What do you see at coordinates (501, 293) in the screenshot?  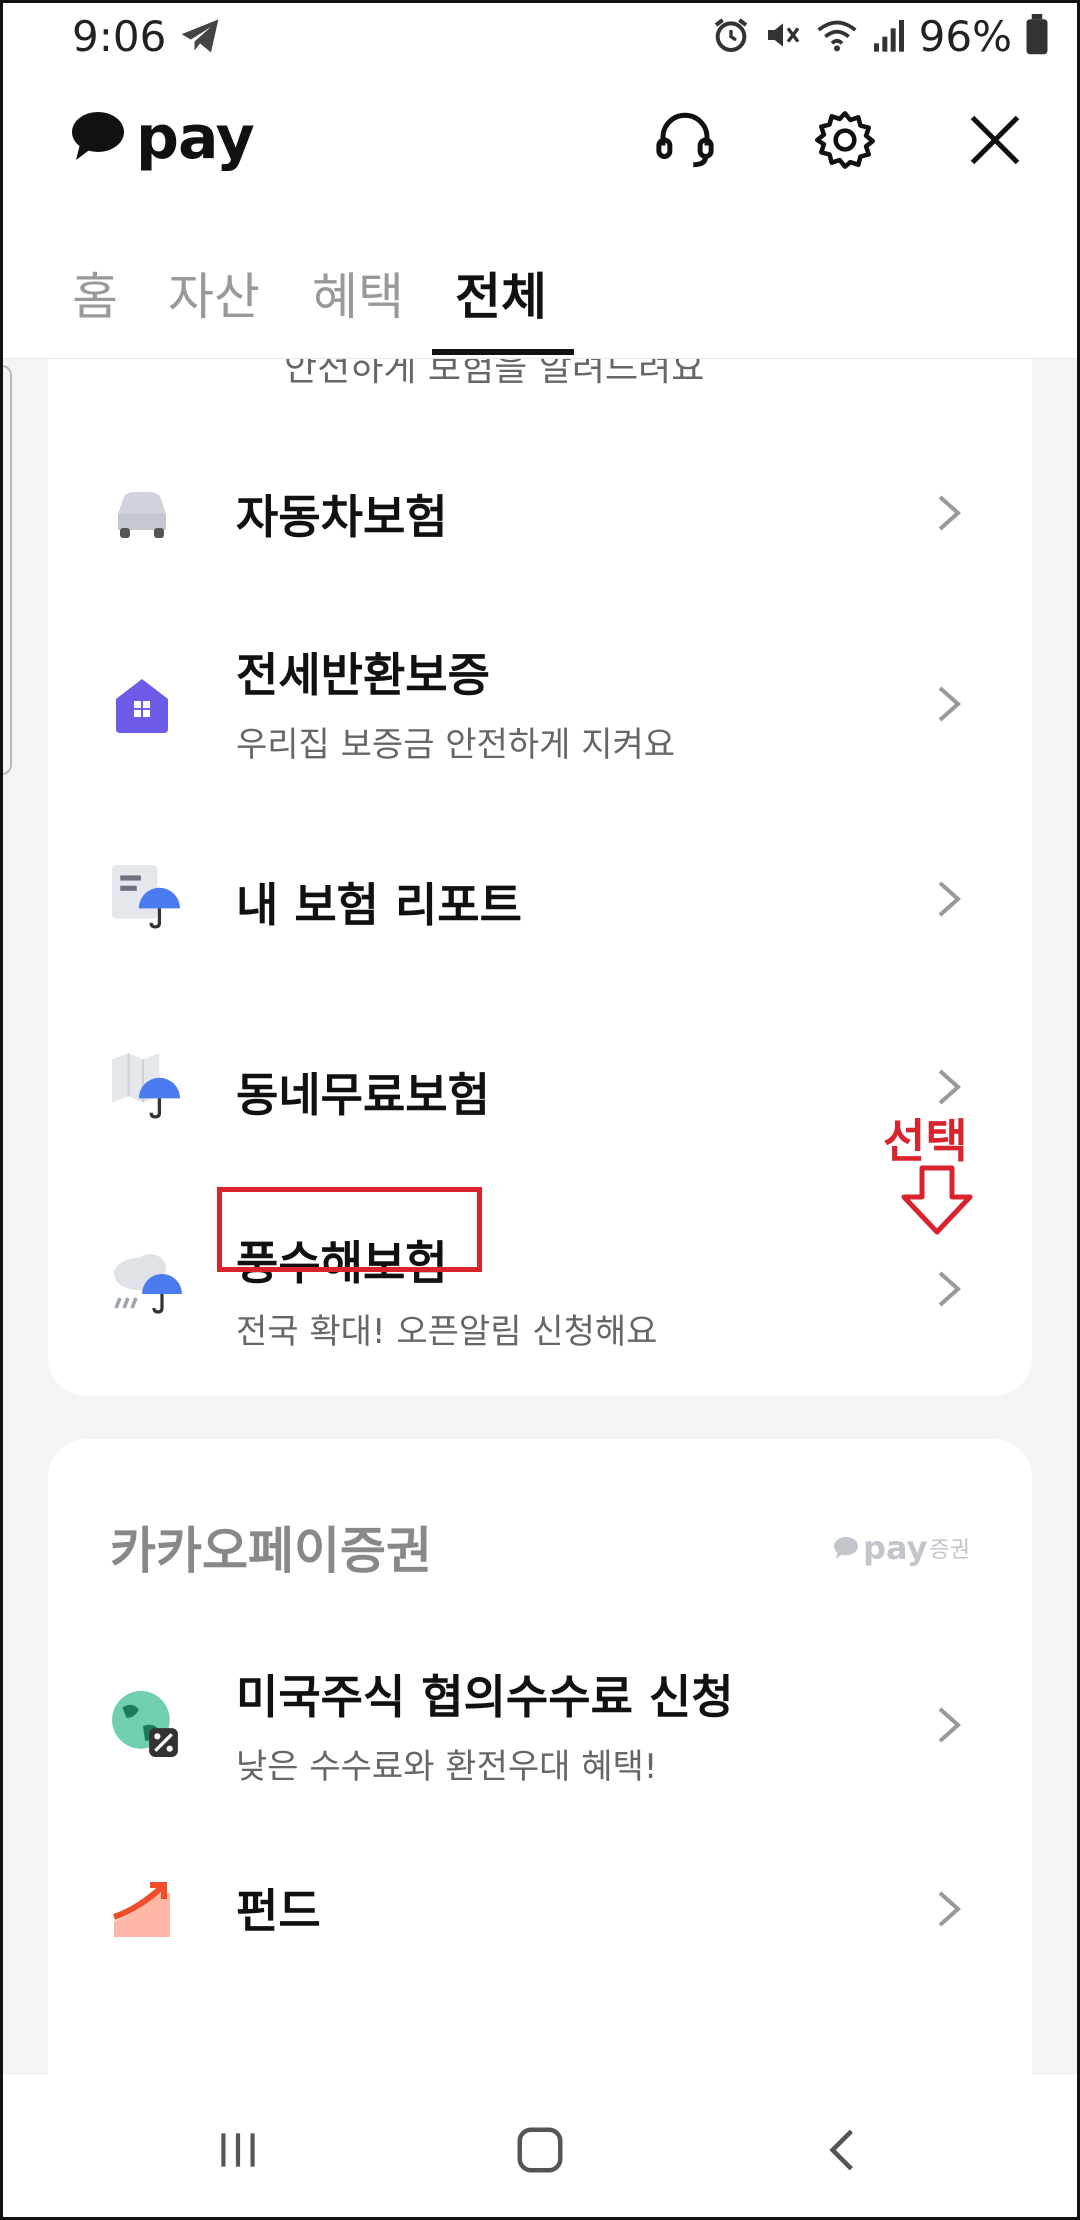 I see `tab-all: 전체` at bounding box center [501, 293].